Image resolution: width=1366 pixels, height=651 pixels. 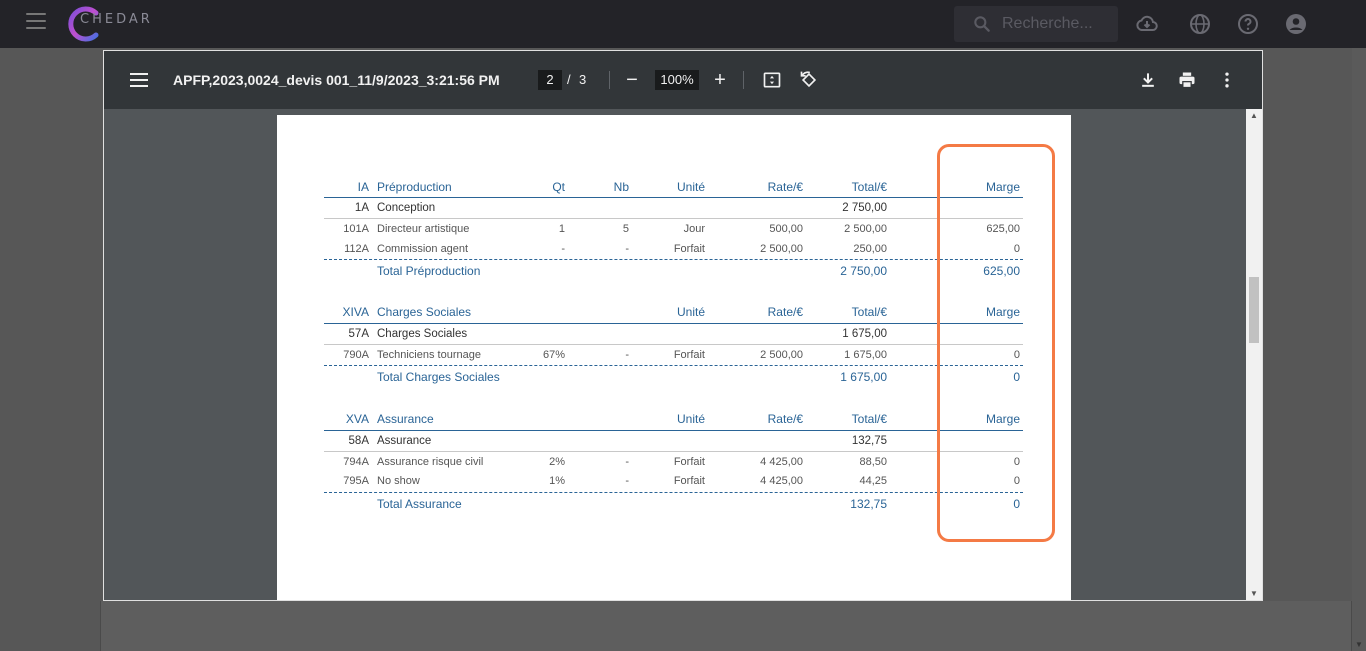 What do you see at coordinates (424, 312) in the screenshot?
I see `section-name: Charges Sociales` at bounding box center [424, 312].